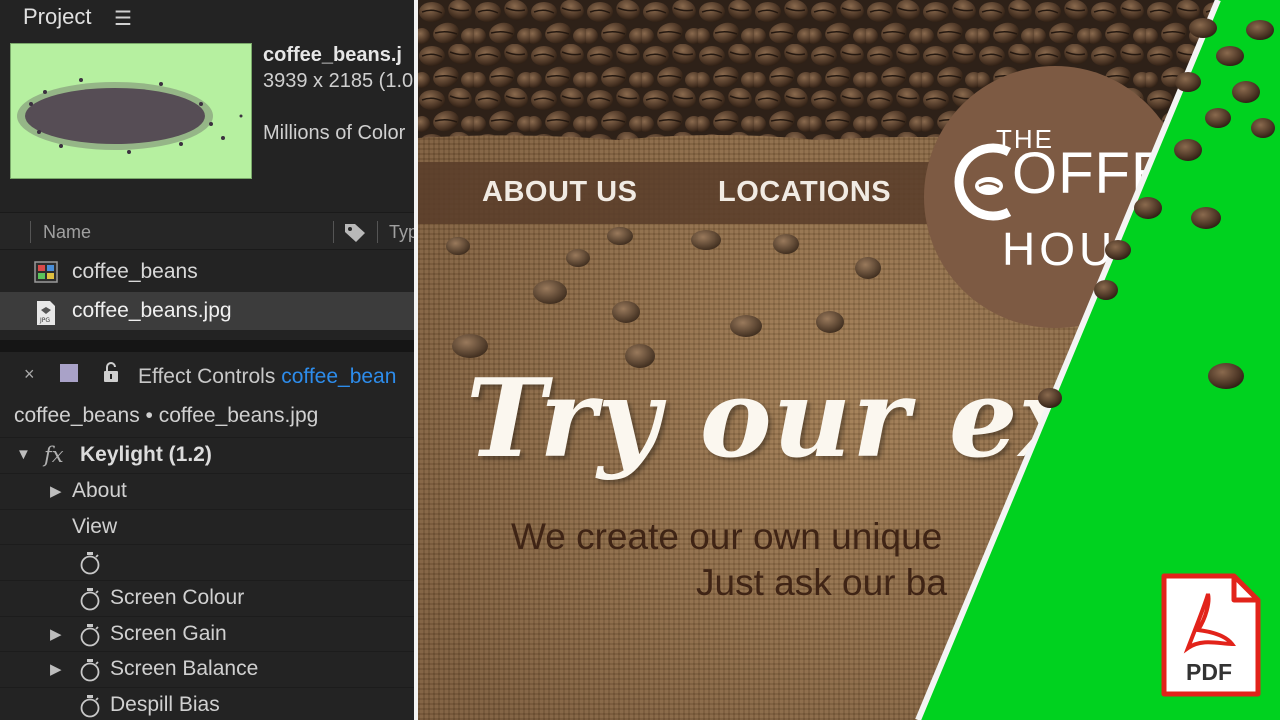 The height and width of the screenshot is (720, 1280). What do you see at coordinates (165, 704) in the screenshot?
I see `effect-row-label: Despill Bias` at bounding box center [165, 704].